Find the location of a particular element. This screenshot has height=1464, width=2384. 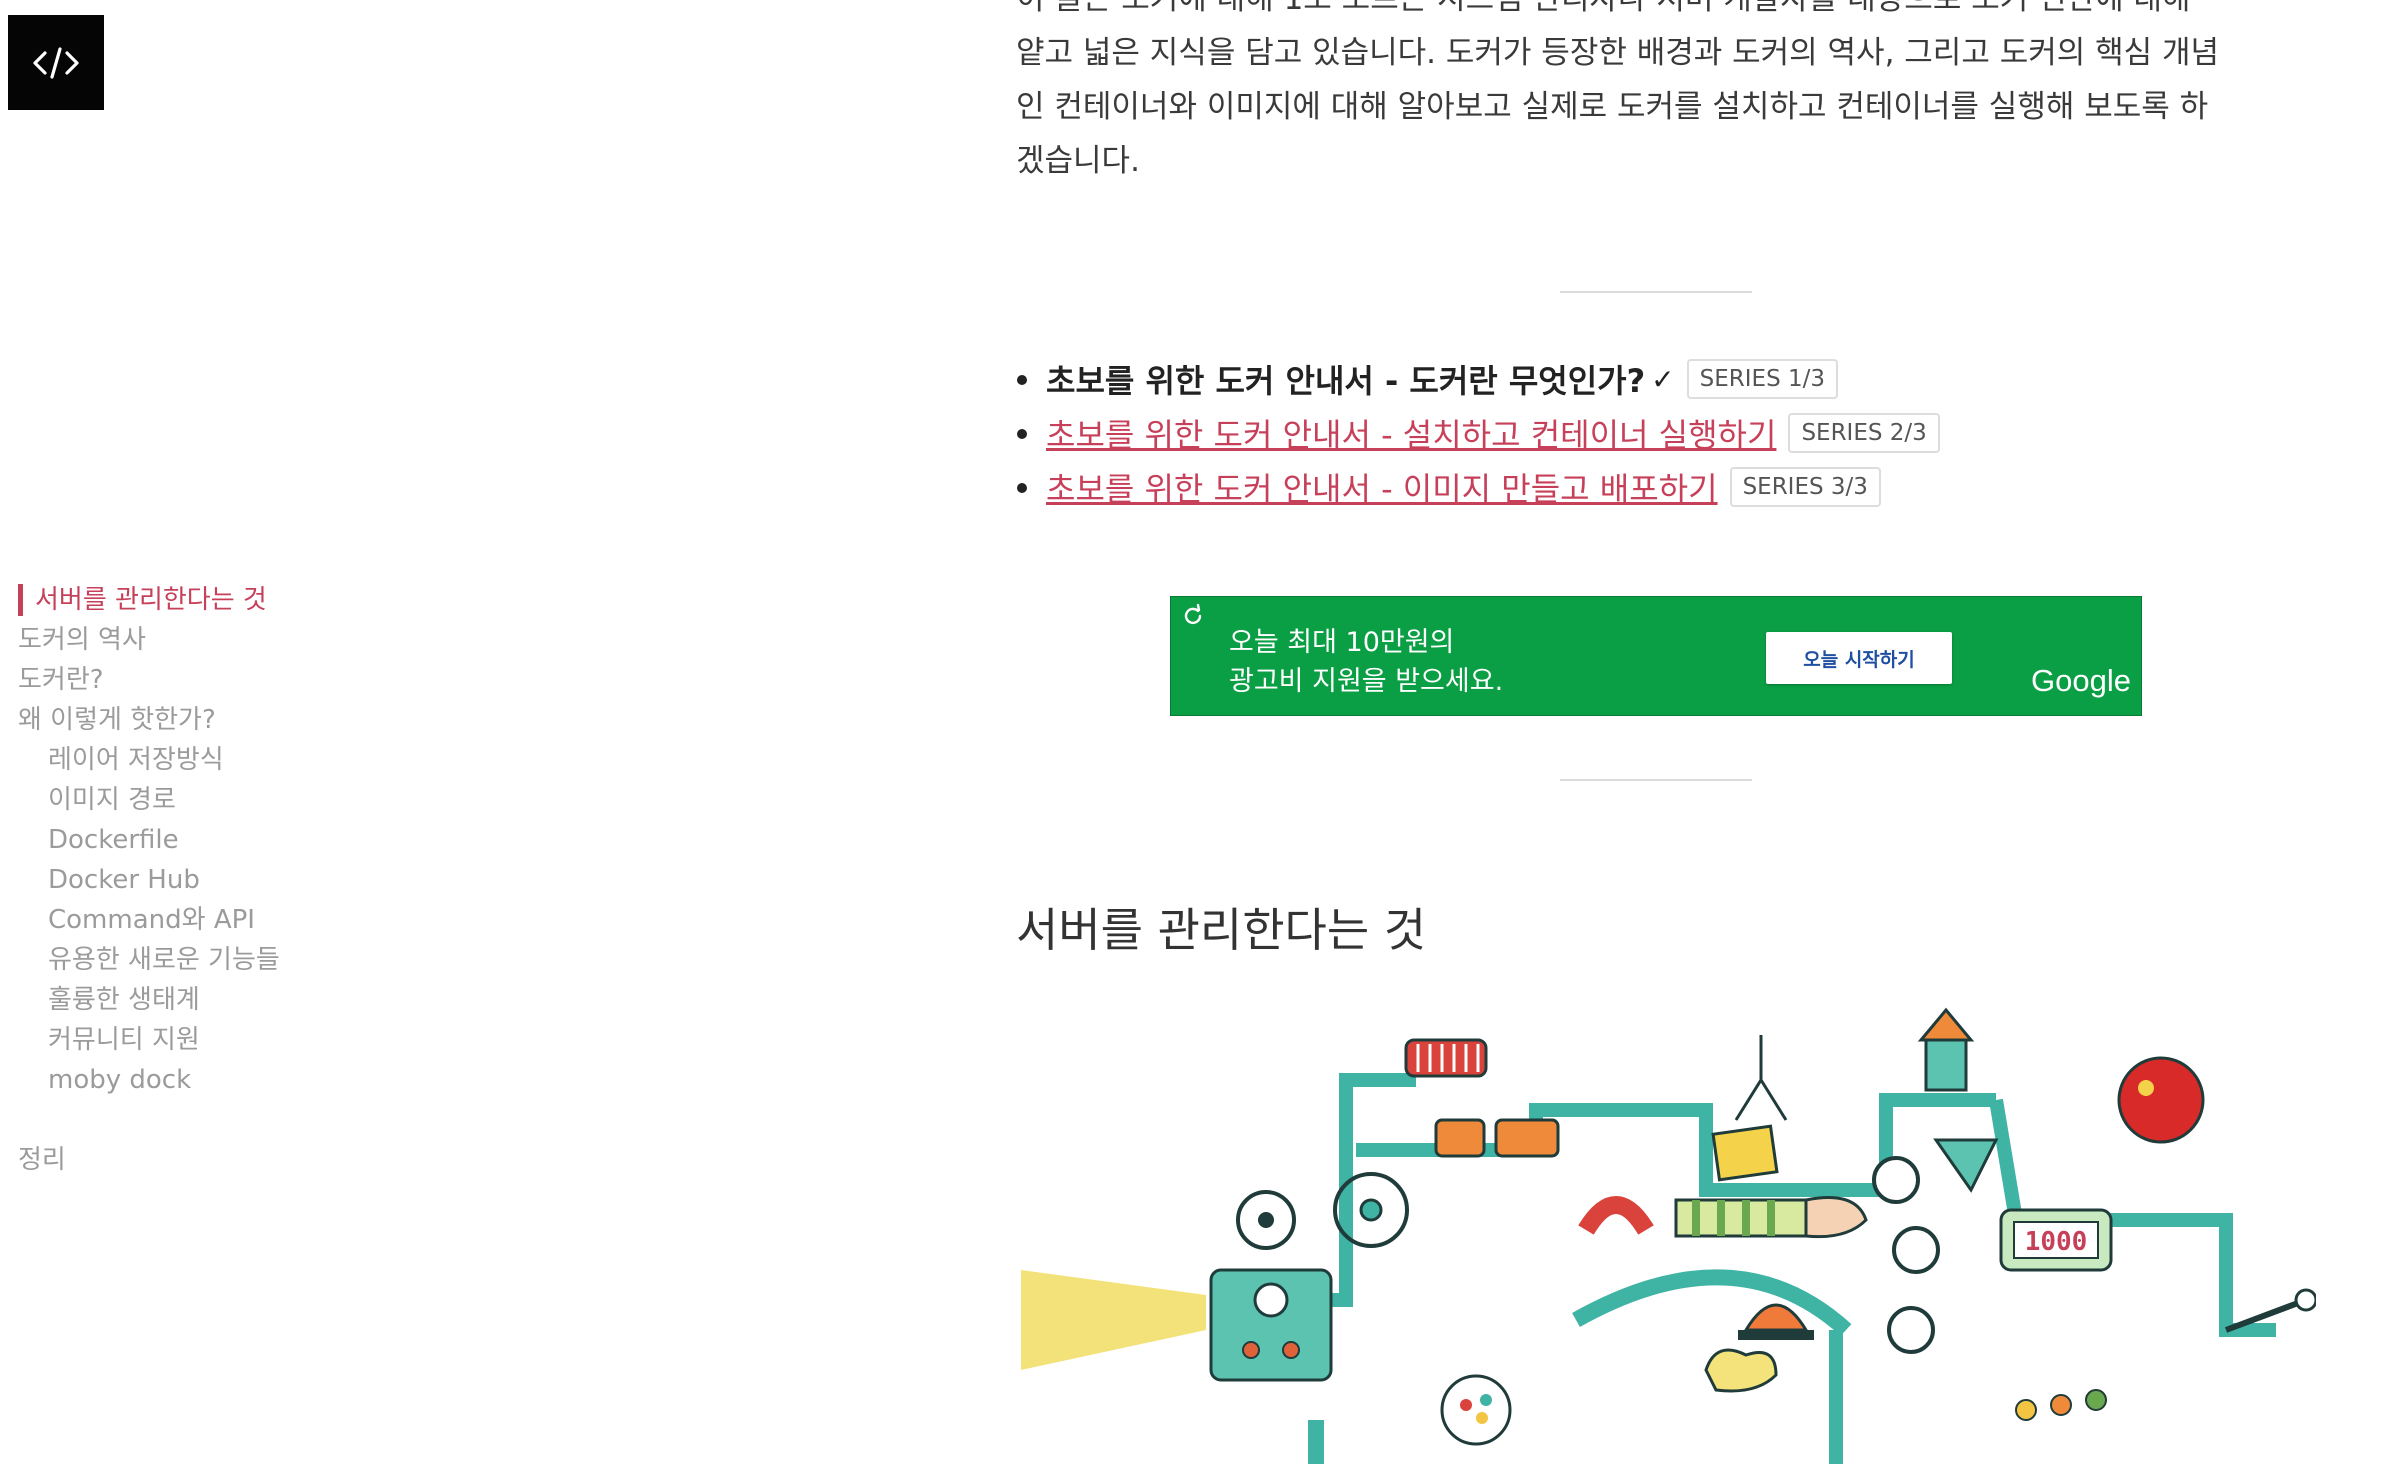

code-icon is located at coordinates (56, 62).